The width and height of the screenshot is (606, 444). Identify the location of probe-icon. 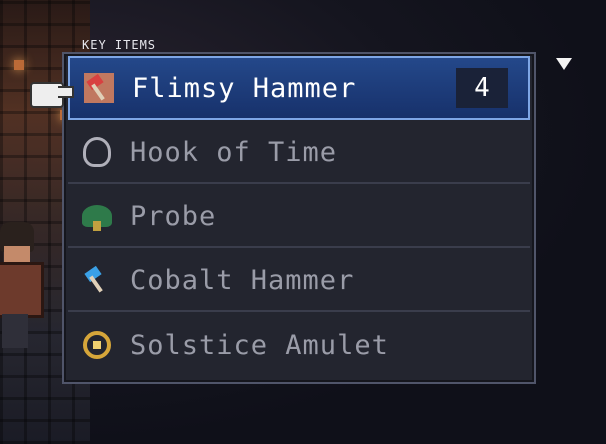
(97, 216).